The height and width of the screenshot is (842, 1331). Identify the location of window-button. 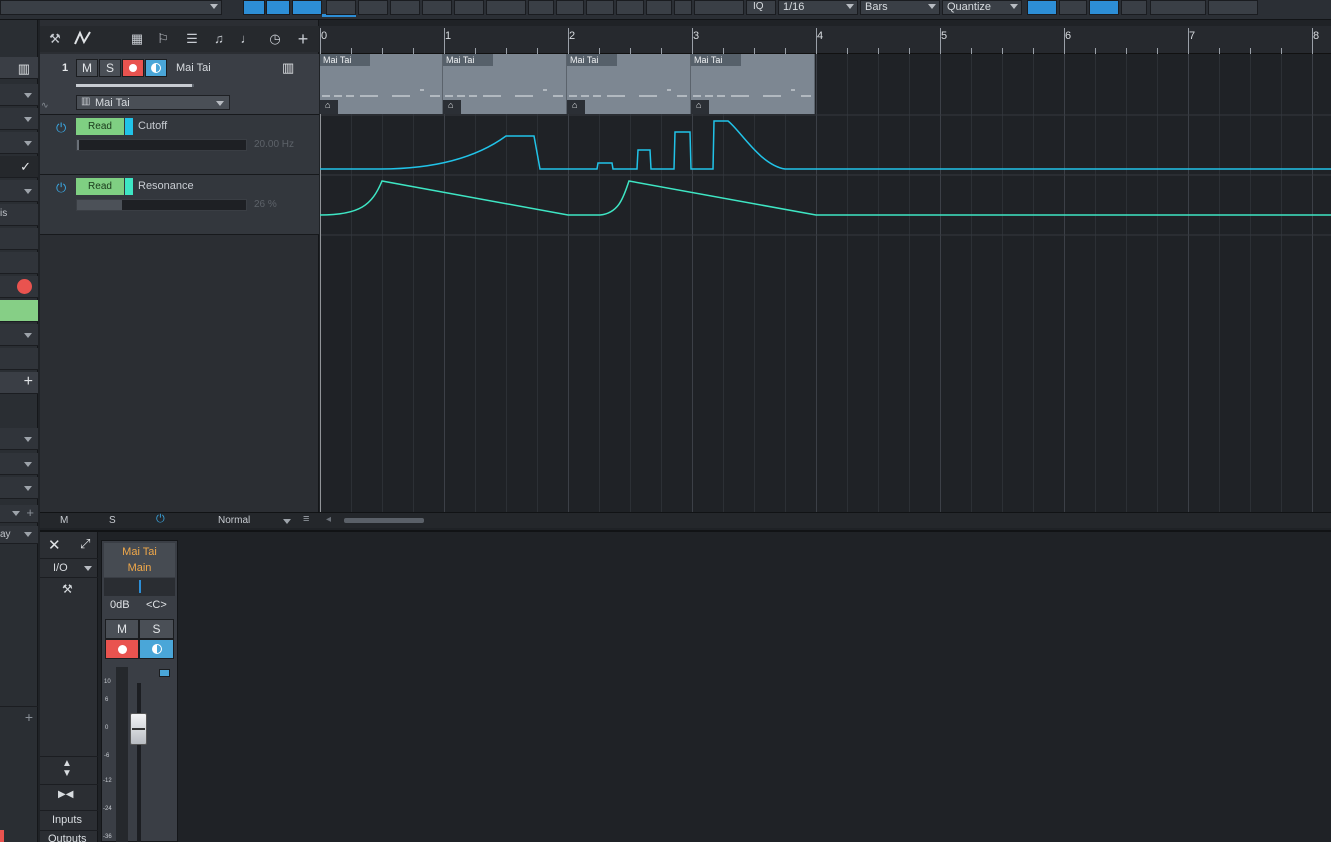
(1233, 7).